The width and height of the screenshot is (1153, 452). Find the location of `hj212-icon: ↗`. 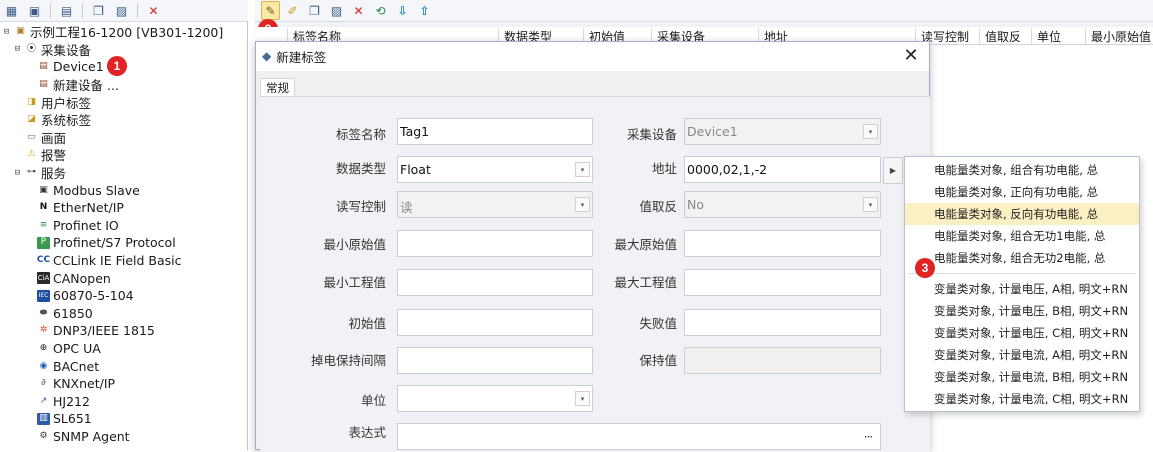

hj212-icon: ↗ is located at coordinates (43, 400).